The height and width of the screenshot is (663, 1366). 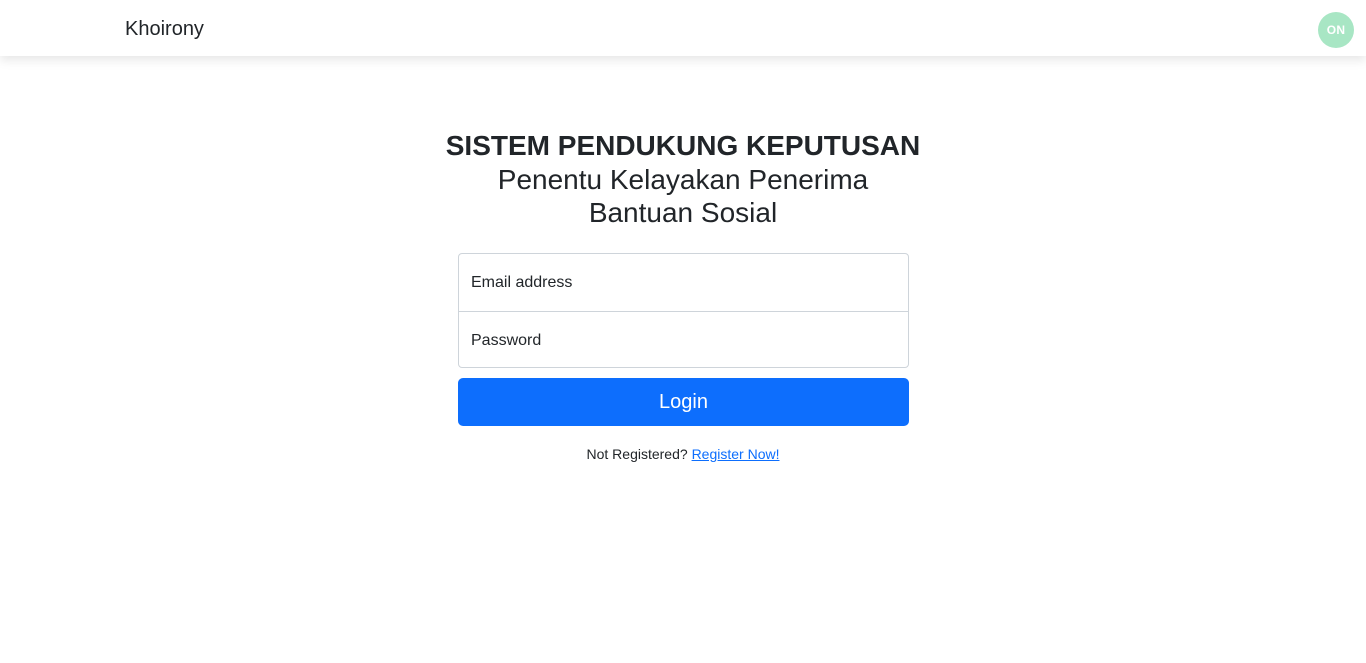 I want to click on register-prompt: Not Registered? Register Now!, so click(x=683, y=454).